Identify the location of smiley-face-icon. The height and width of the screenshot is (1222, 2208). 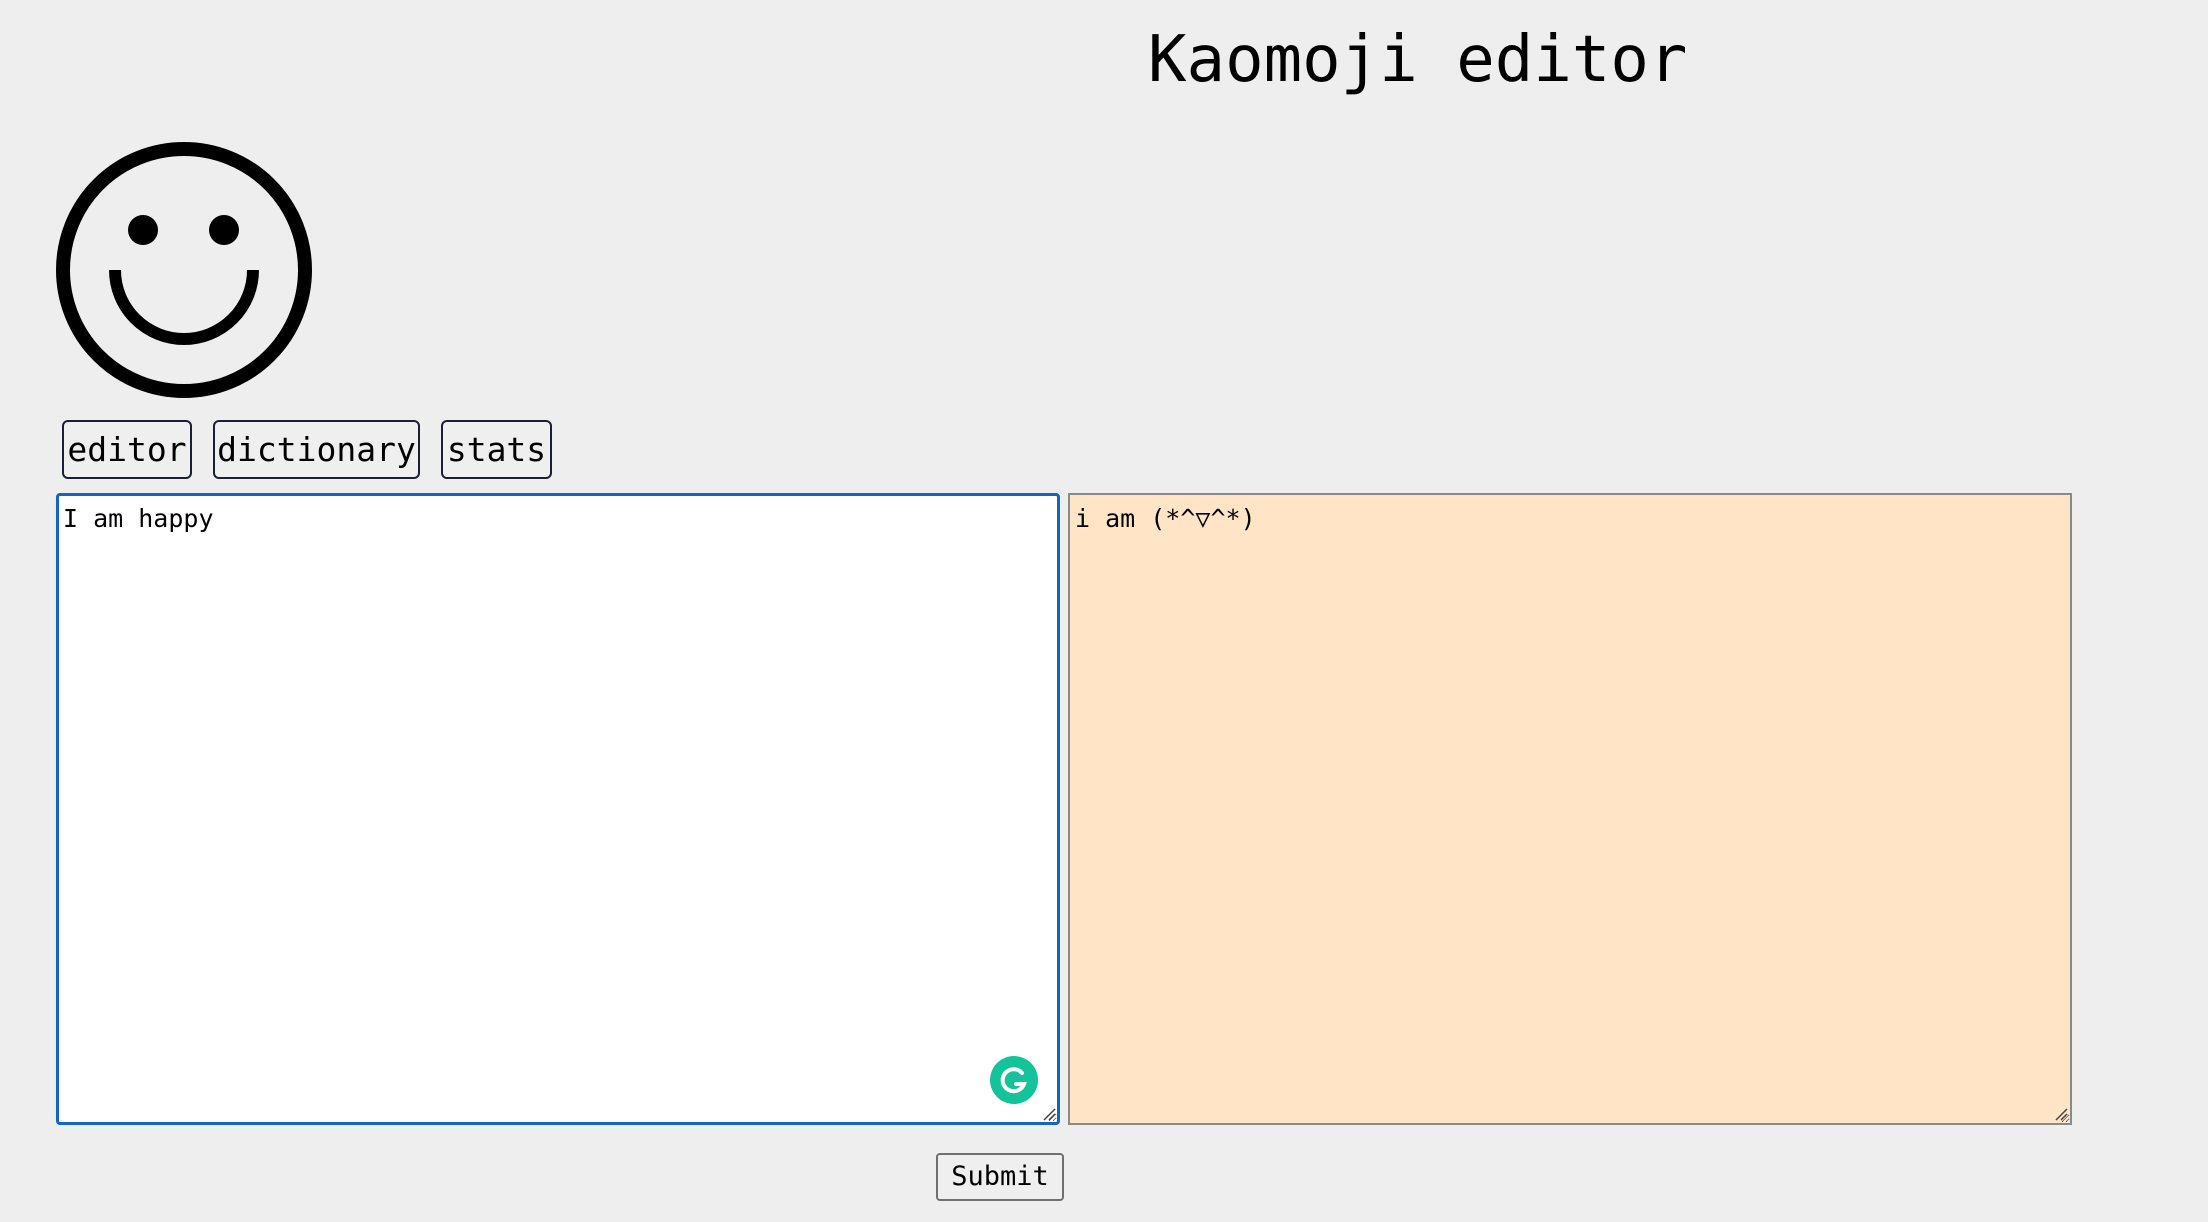
(184, 270).